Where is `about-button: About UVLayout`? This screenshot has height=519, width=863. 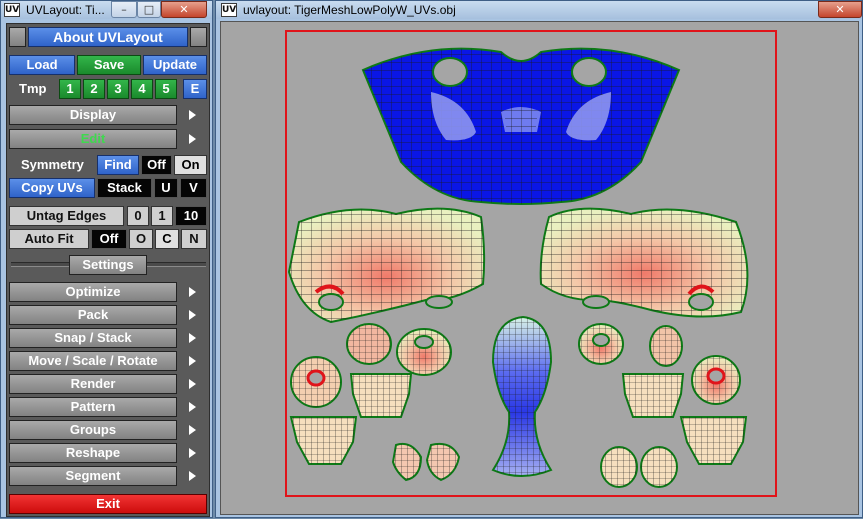 about-button: About UVLayout is located at coordinates (108, 37).